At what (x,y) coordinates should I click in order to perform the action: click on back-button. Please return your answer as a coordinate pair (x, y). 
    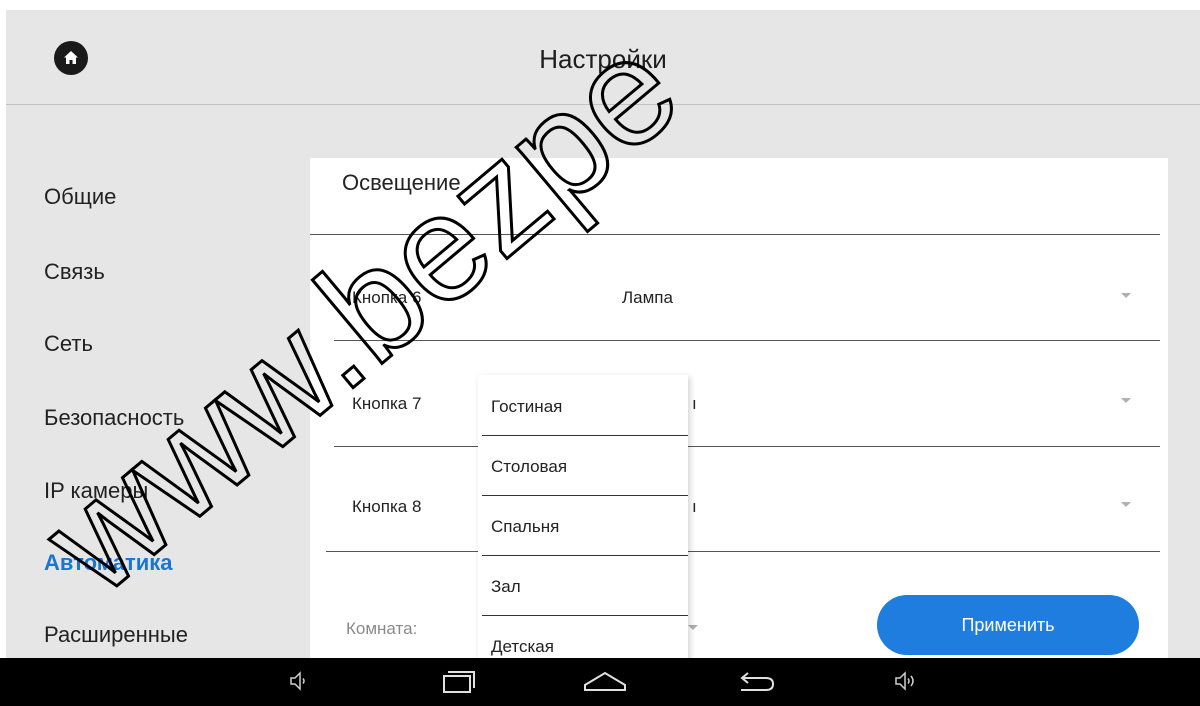
    Looking at the image, I should click on (755, 684).